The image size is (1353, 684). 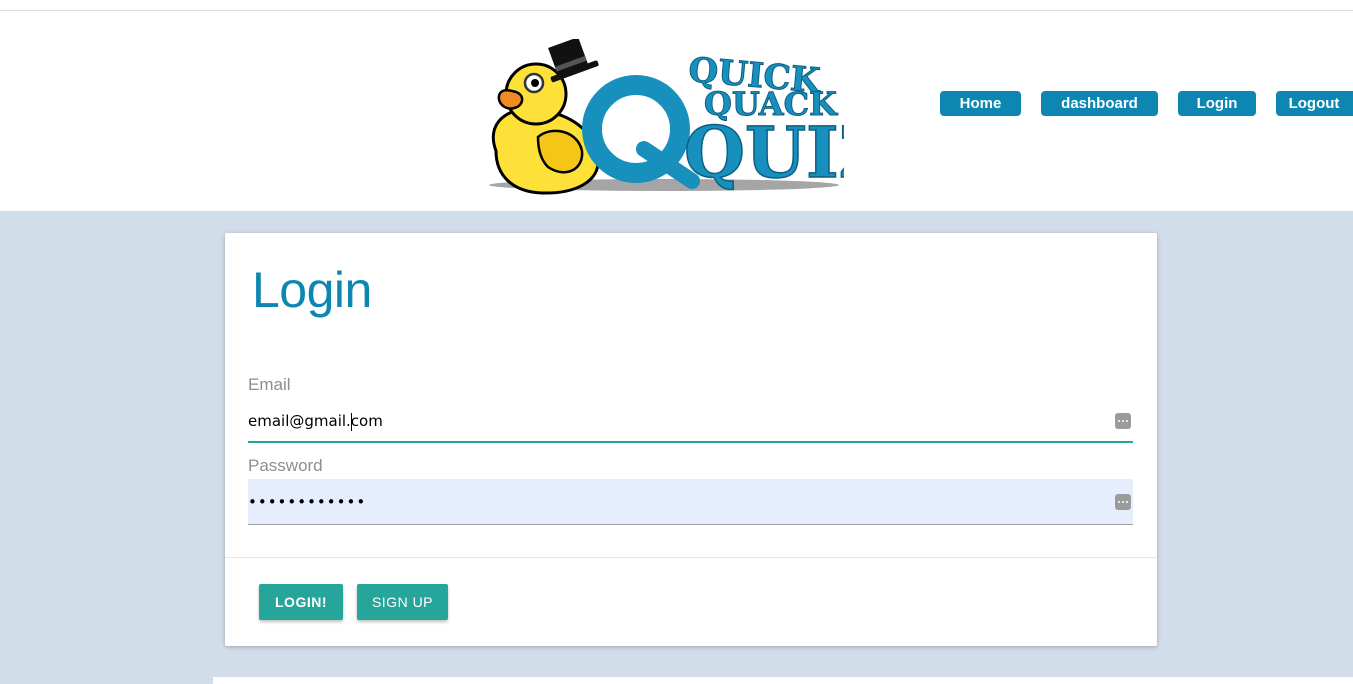 I want to click on nav-dashboard-button: dashboard, so click(x=1099, y=103).